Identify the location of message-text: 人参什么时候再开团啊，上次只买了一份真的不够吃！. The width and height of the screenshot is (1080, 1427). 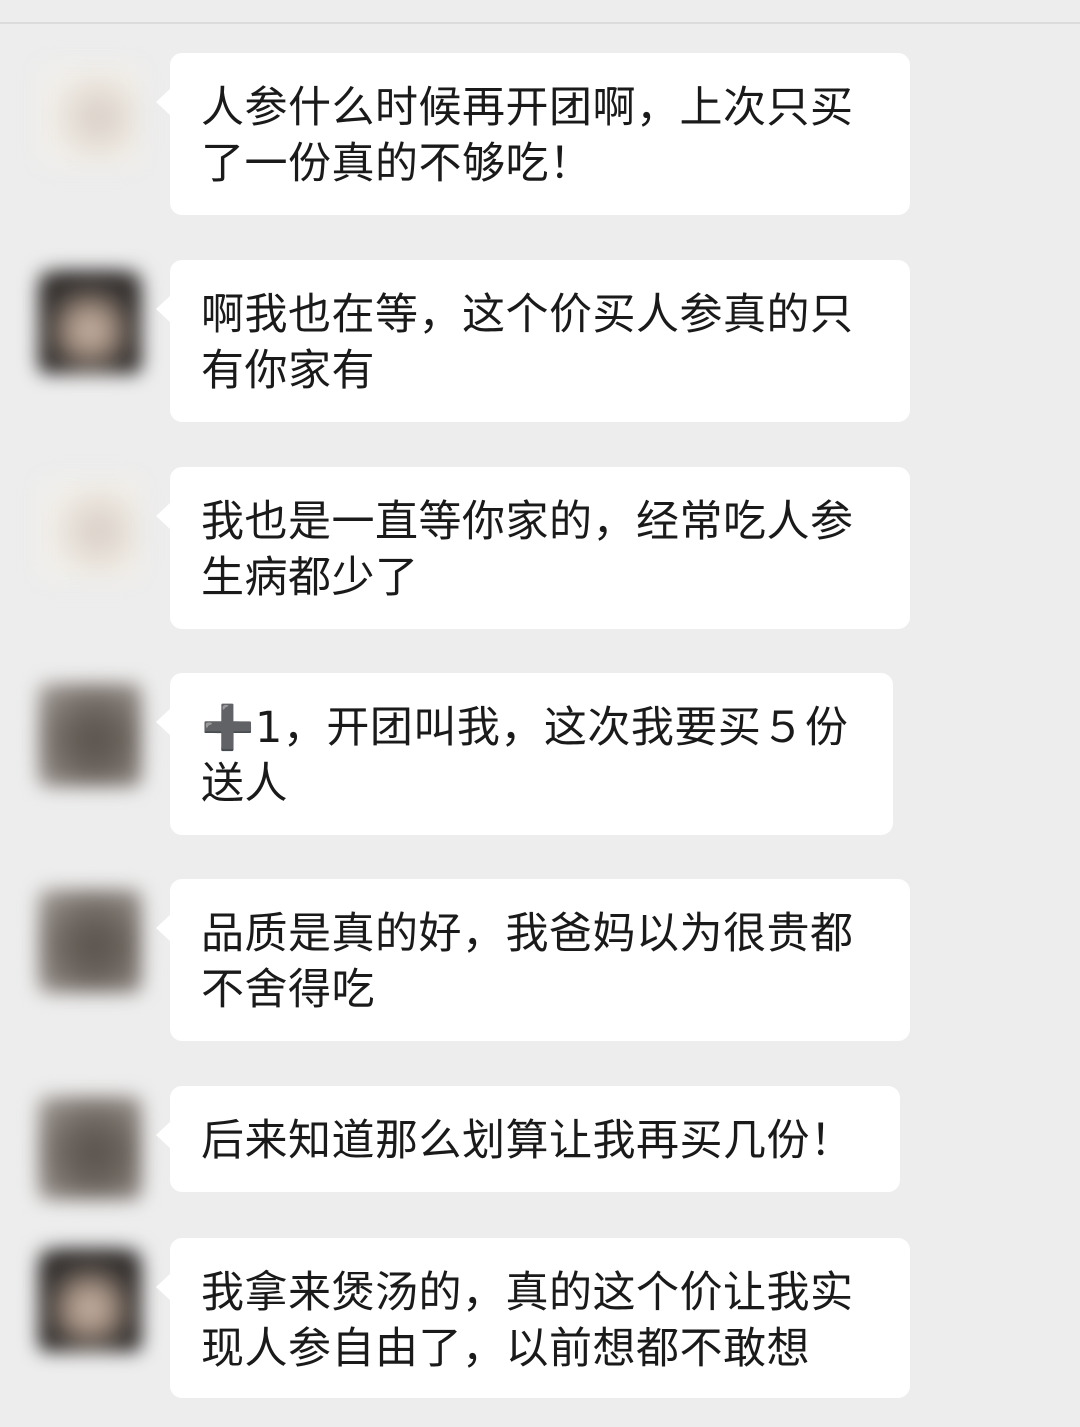
(527, 136).